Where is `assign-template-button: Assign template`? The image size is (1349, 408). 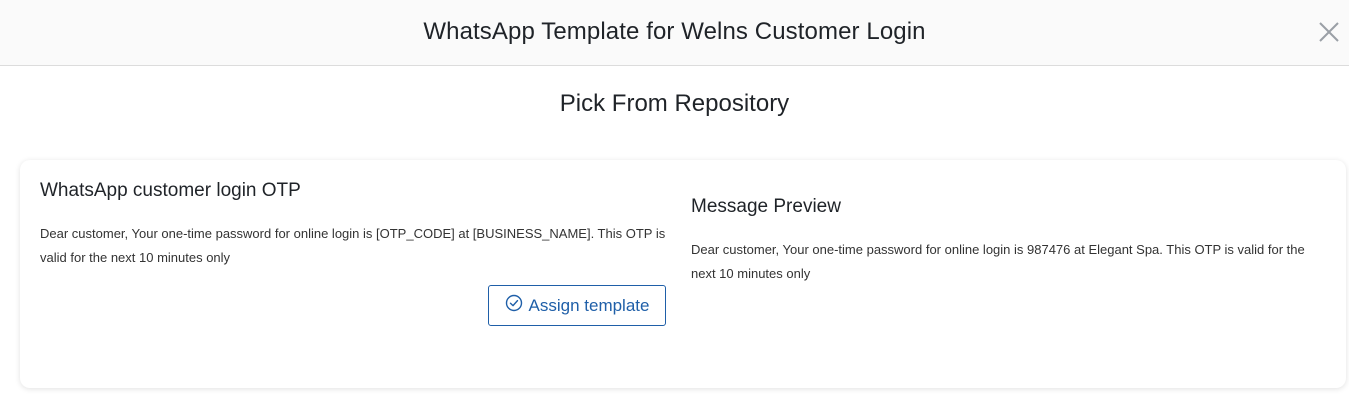 assign-template-button: Assign template is located at coordinates (577, 305).